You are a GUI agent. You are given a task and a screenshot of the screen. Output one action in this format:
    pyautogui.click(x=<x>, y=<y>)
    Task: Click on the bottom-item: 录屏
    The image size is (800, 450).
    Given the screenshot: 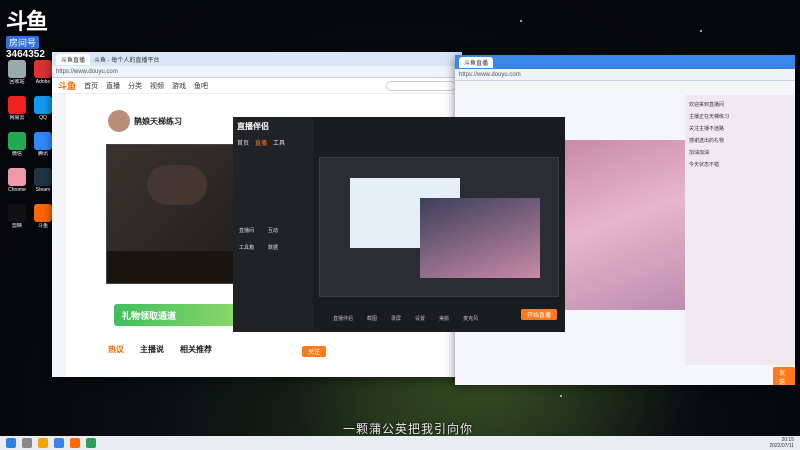 What is the action you would take?
    pyautogui.click(x=396, y=318)
    